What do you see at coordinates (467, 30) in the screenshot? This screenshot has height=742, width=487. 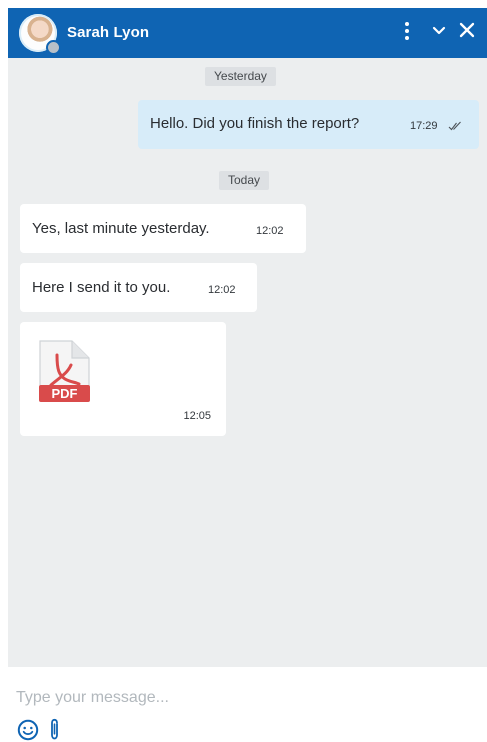 I see `close-icon` at bounding box center [467, 30].